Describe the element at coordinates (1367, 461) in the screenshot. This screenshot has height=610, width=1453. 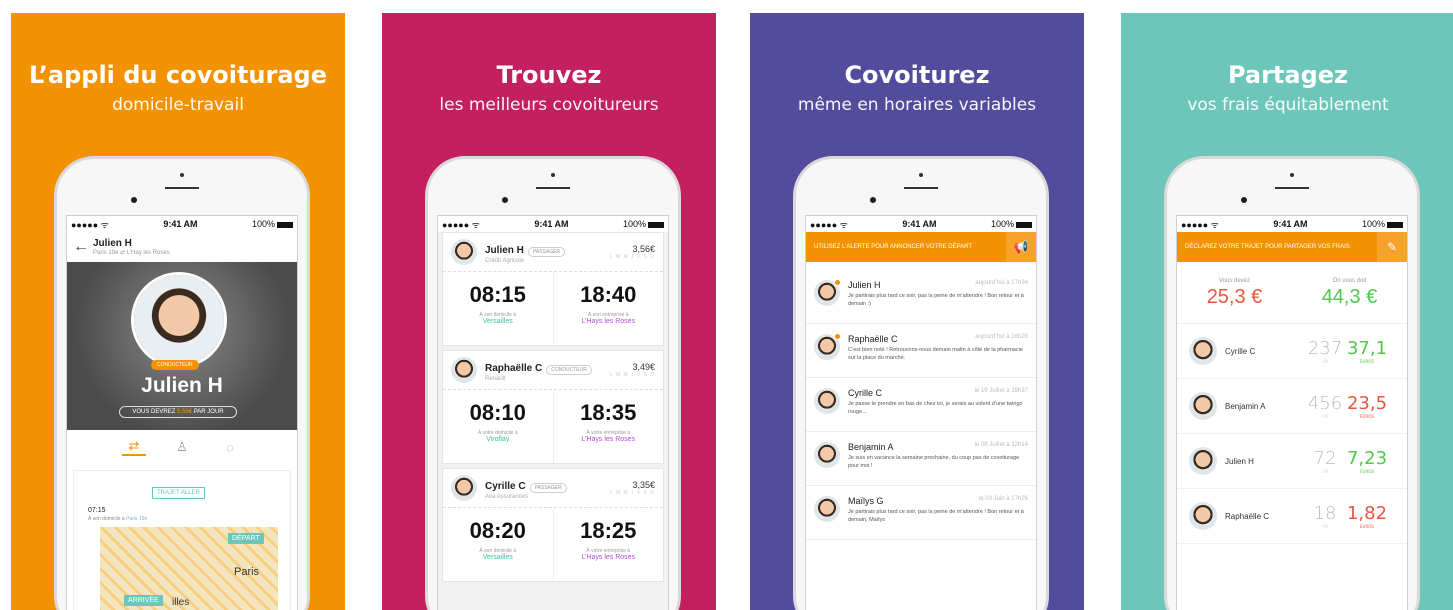
I see `expense-euros: 7,23 EUROS` at that location.